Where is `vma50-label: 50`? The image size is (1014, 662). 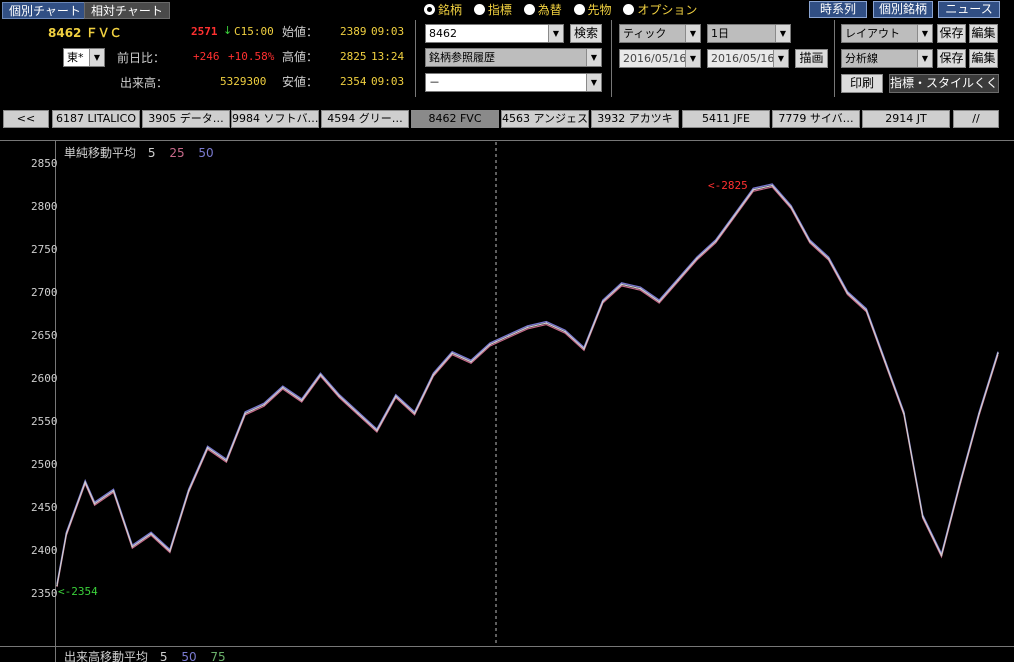
vma50-label: 50 is located at coordinates (189, 656).